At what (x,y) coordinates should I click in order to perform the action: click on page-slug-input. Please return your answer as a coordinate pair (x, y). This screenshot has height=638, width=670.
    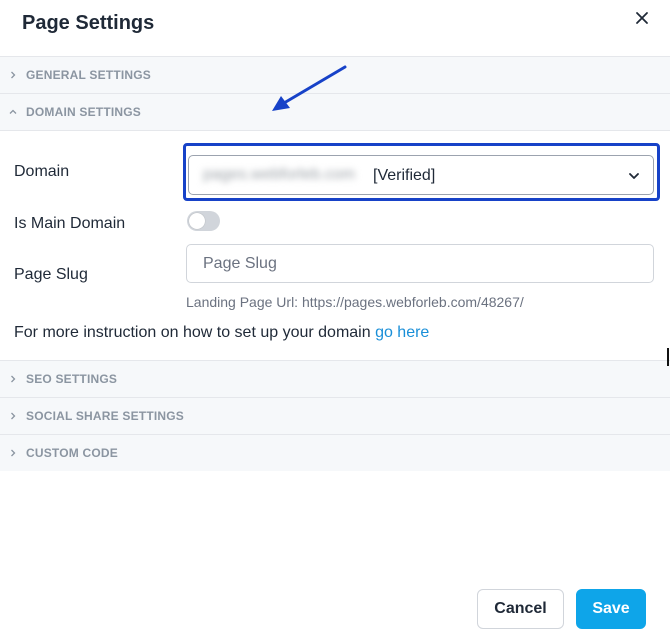
    Looking at the image, I should click on (420, 263).